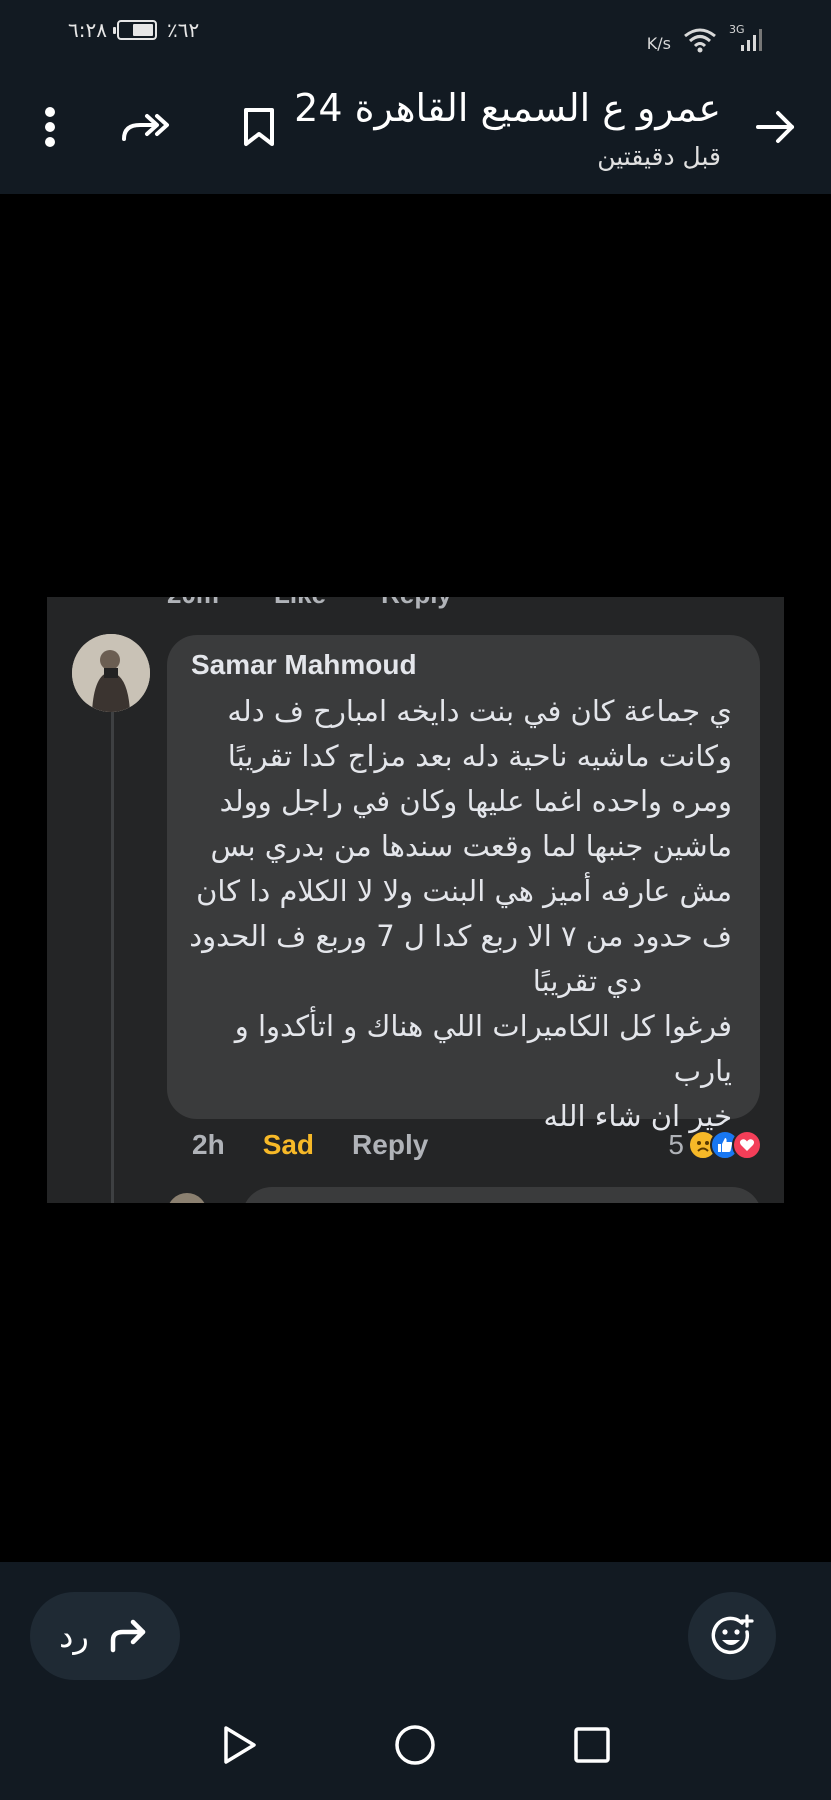 This screenshot has height=1800, width=831. I want to click on comment-reply-link: Reply, so click(390, 1144).